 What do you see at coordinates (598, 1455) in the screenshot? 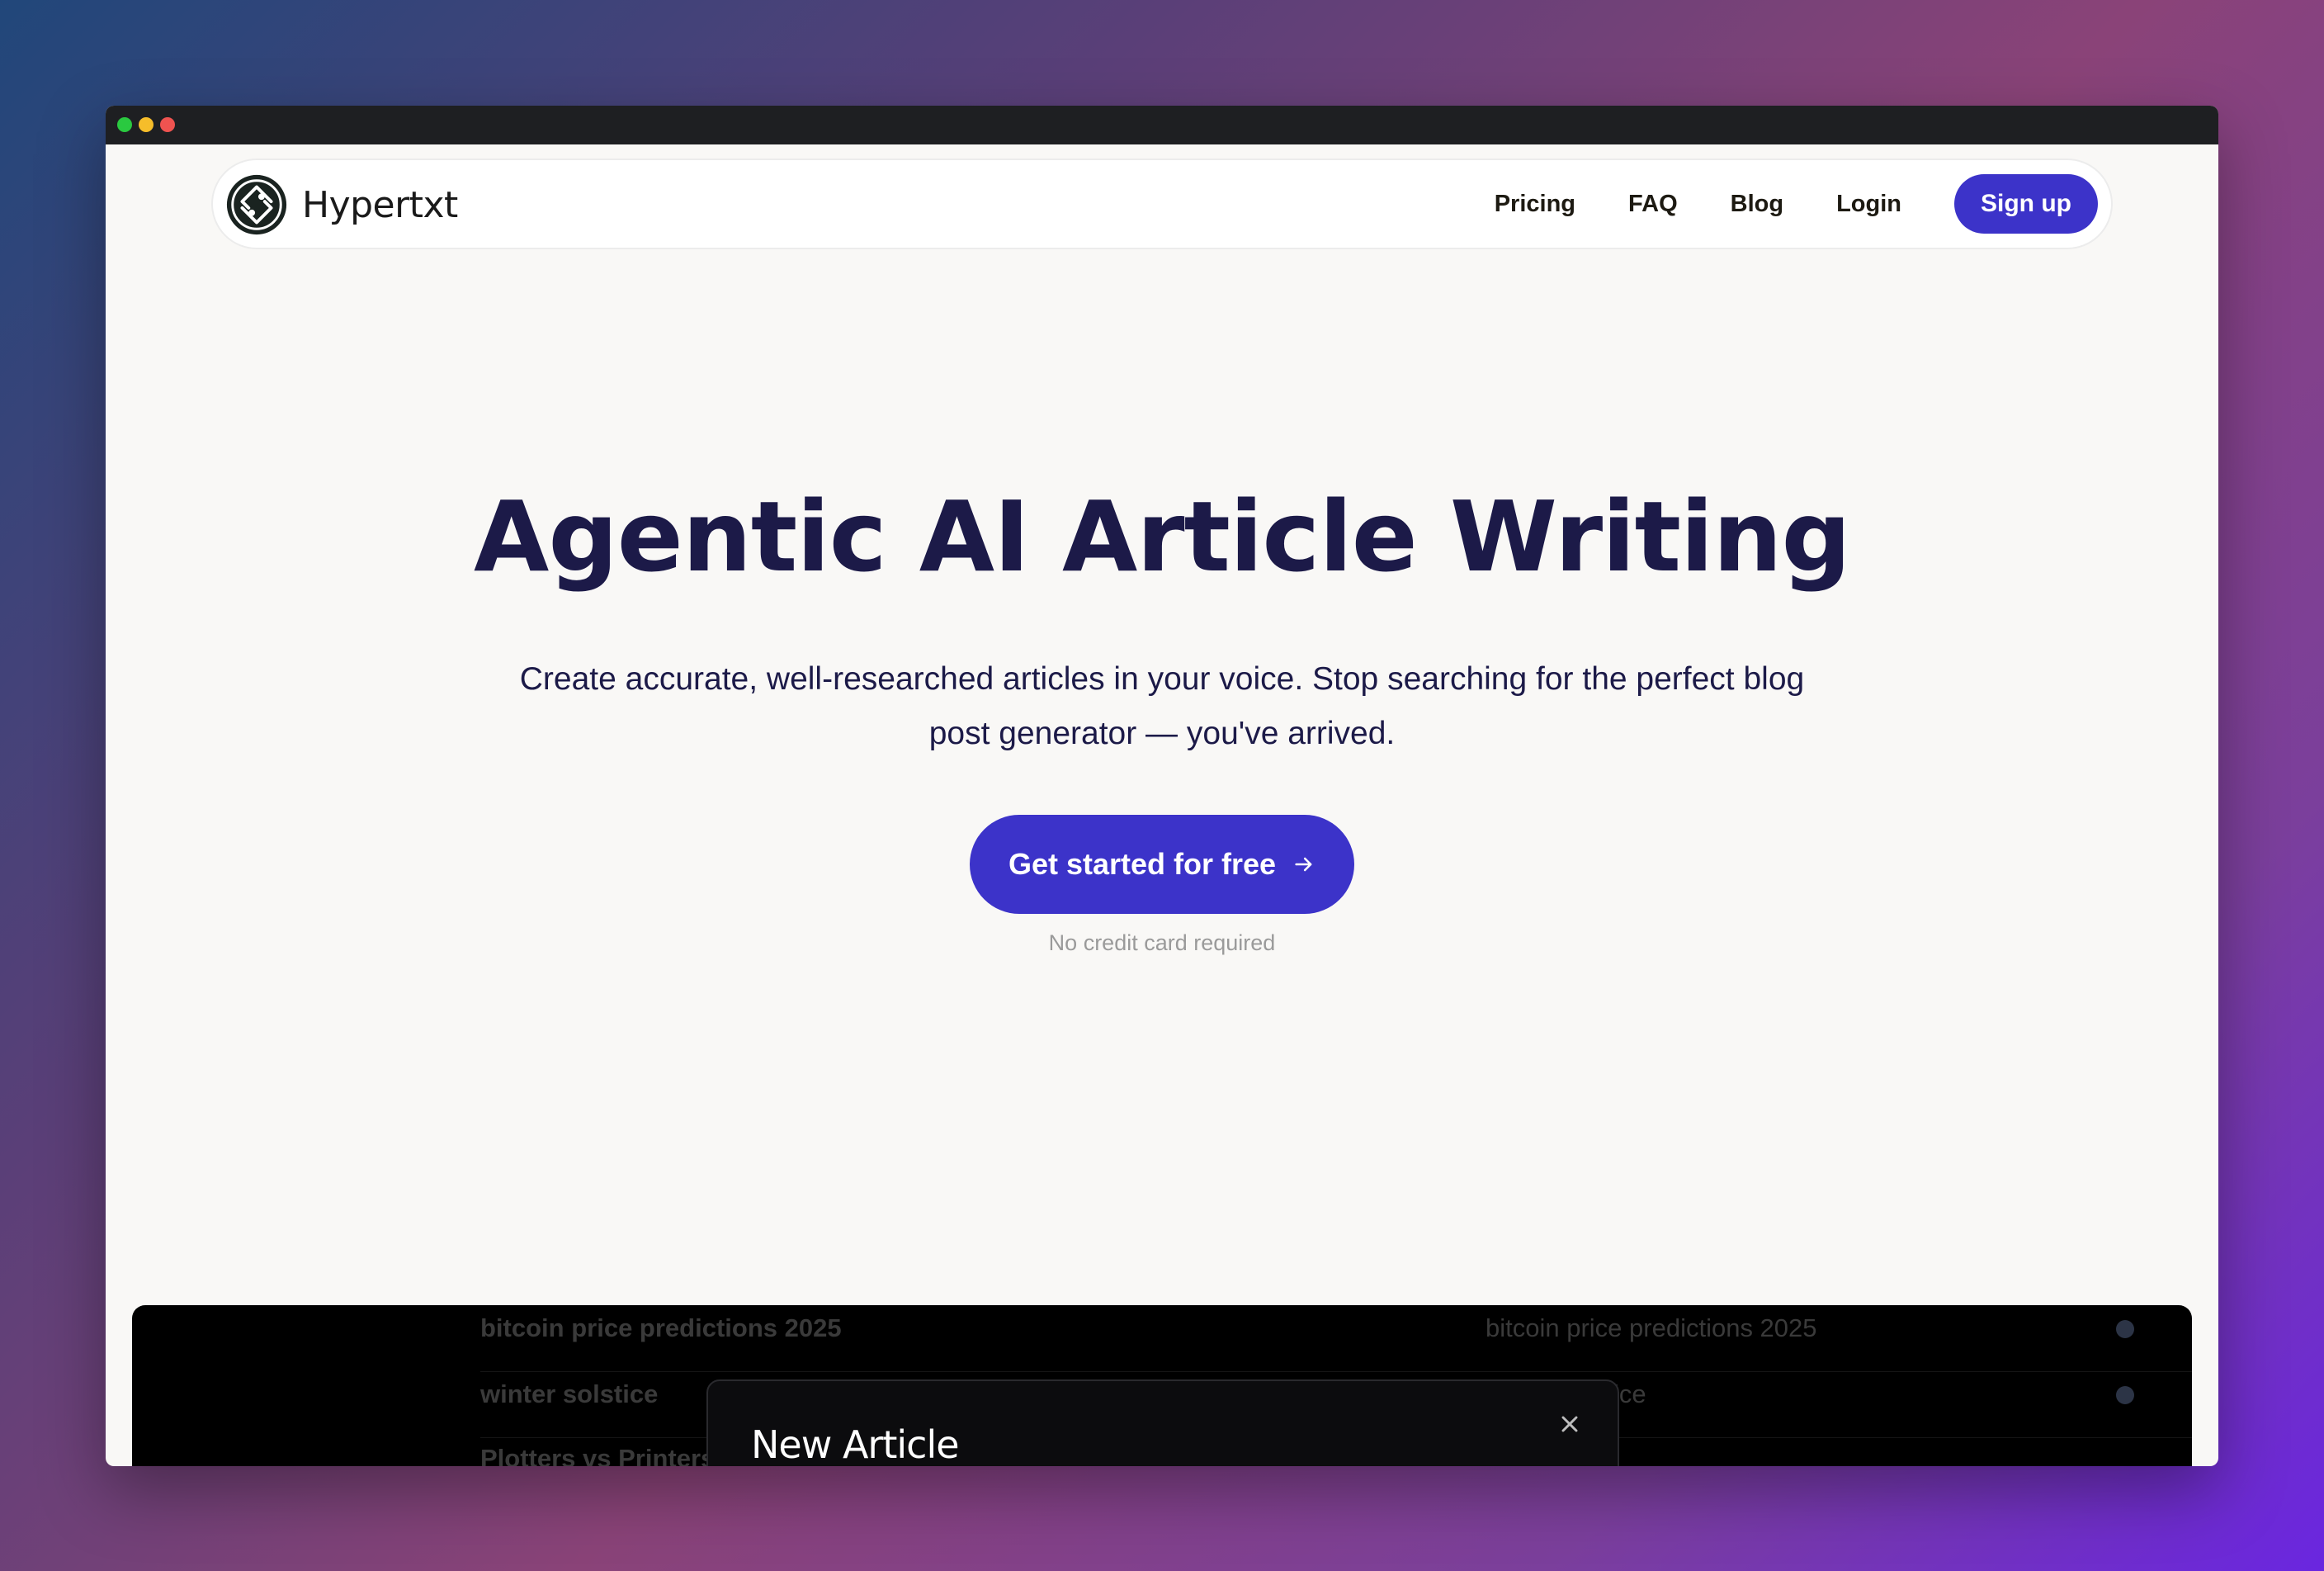
I see `article-title: Plotters vs Printers` at bounding box center [598, 1455].